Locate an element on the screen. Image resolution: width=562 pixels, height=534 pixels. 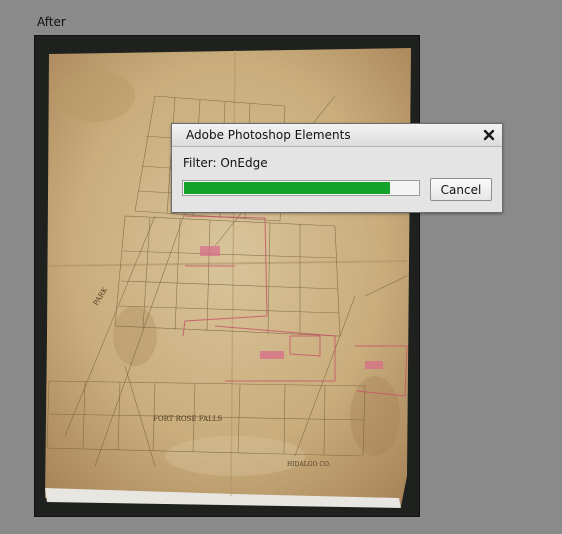
map-district-label: FORT ROSE FALLS is located at coordinates (187, 419).